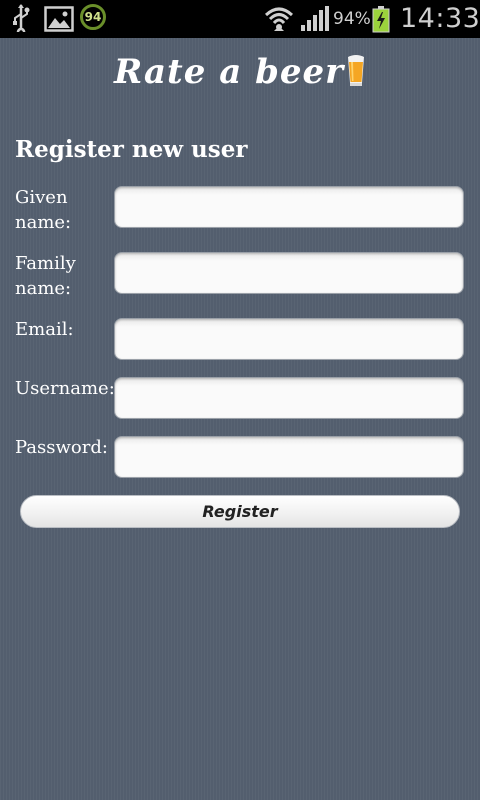 The height and width of the screenshot is (800, 480). Describe the element at coordinates (61, 447) in the screenshot. I see `password-label: Password:` at that location.